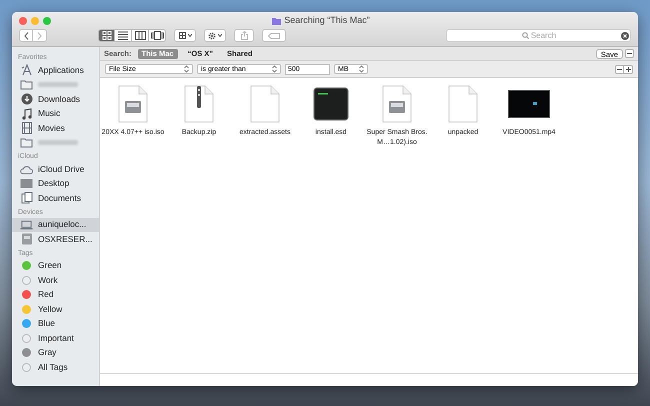  I want to click on sidebar-item: Work, so click(55, 280).